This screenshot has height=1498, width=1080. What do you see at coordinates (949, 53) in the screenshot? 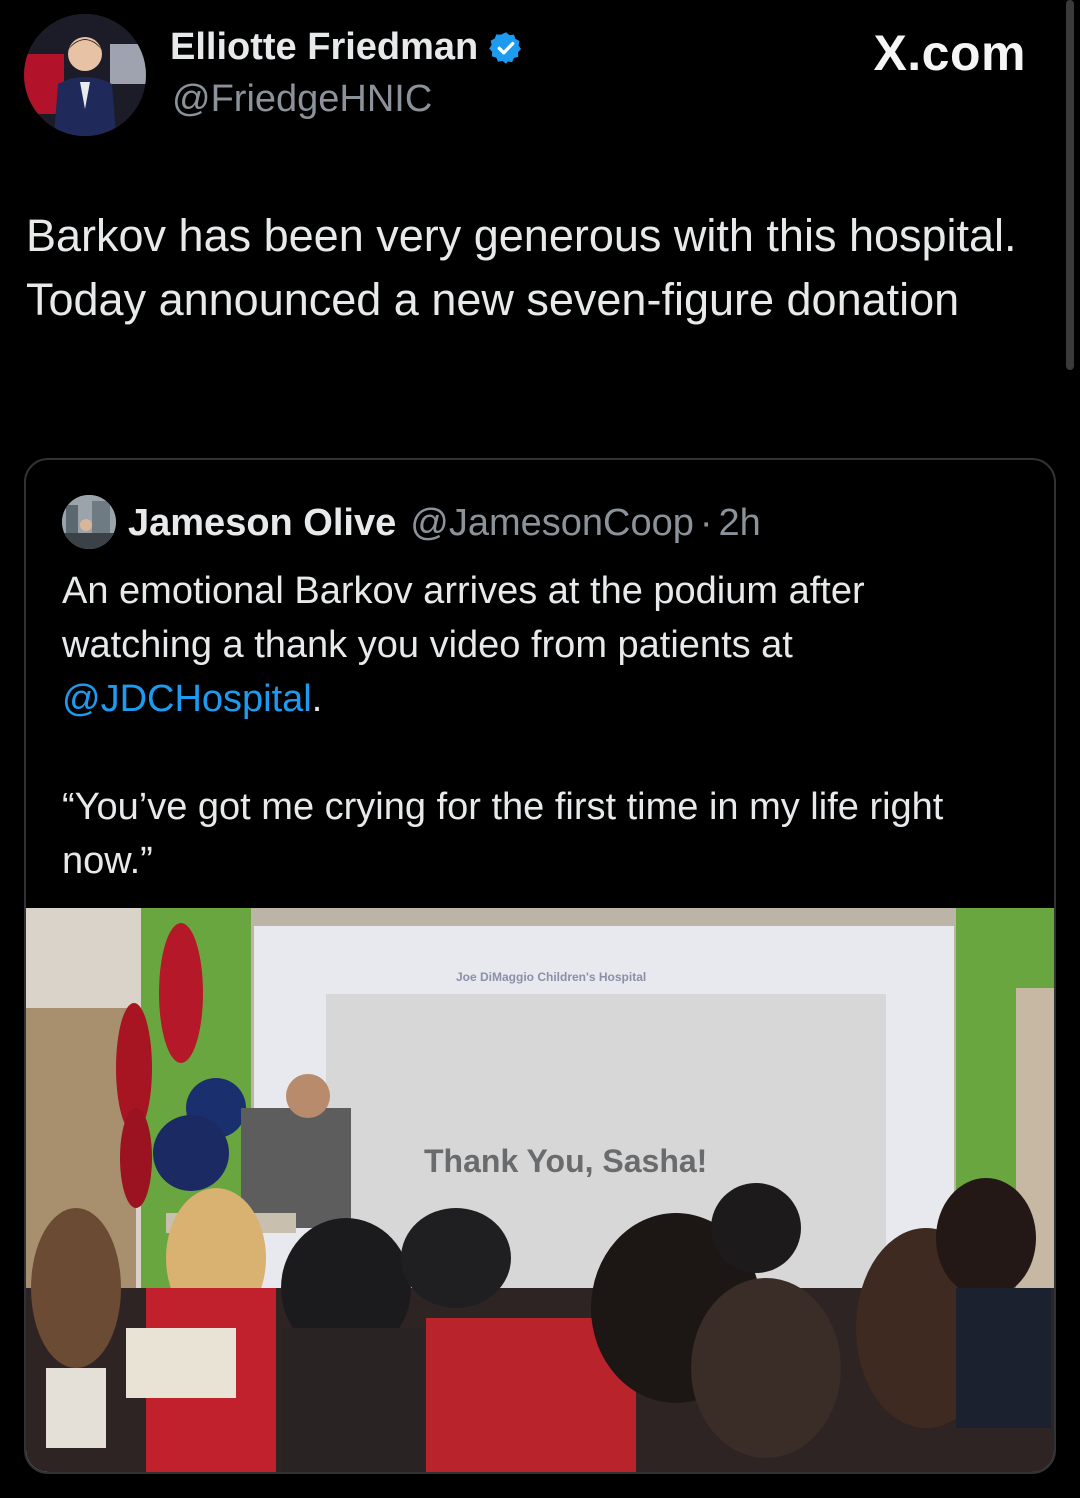
I see `site-label: X.com` at bounding box center [949, 53].